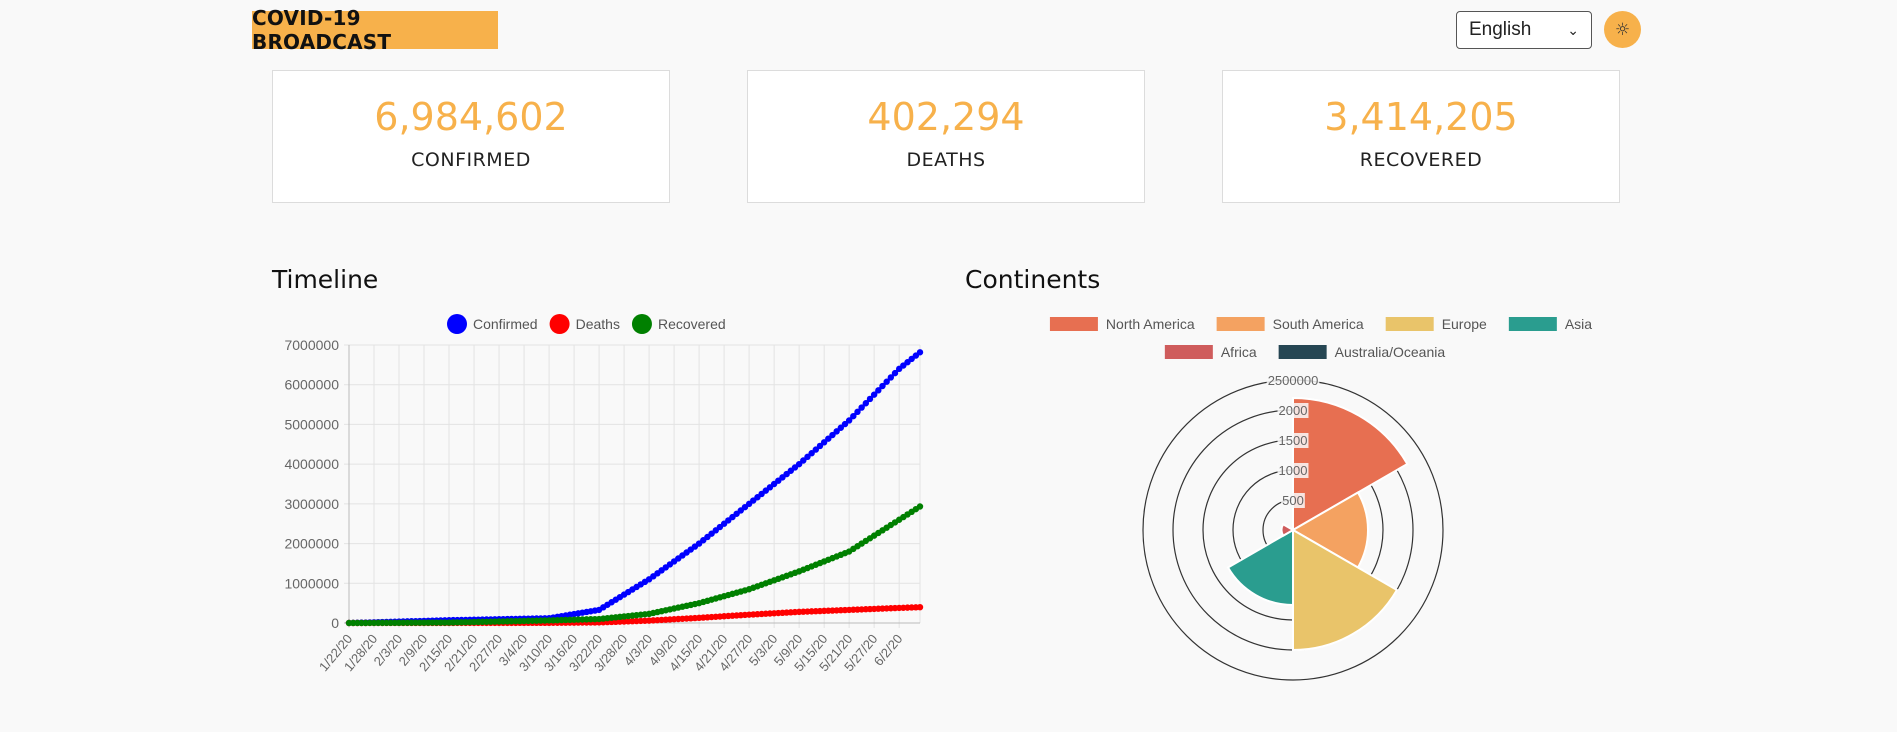 This screenshot has height=732, width=1897. Describe the element at coordinates (1260, 567) in the screenshot. I see `sector-asia` at that location.